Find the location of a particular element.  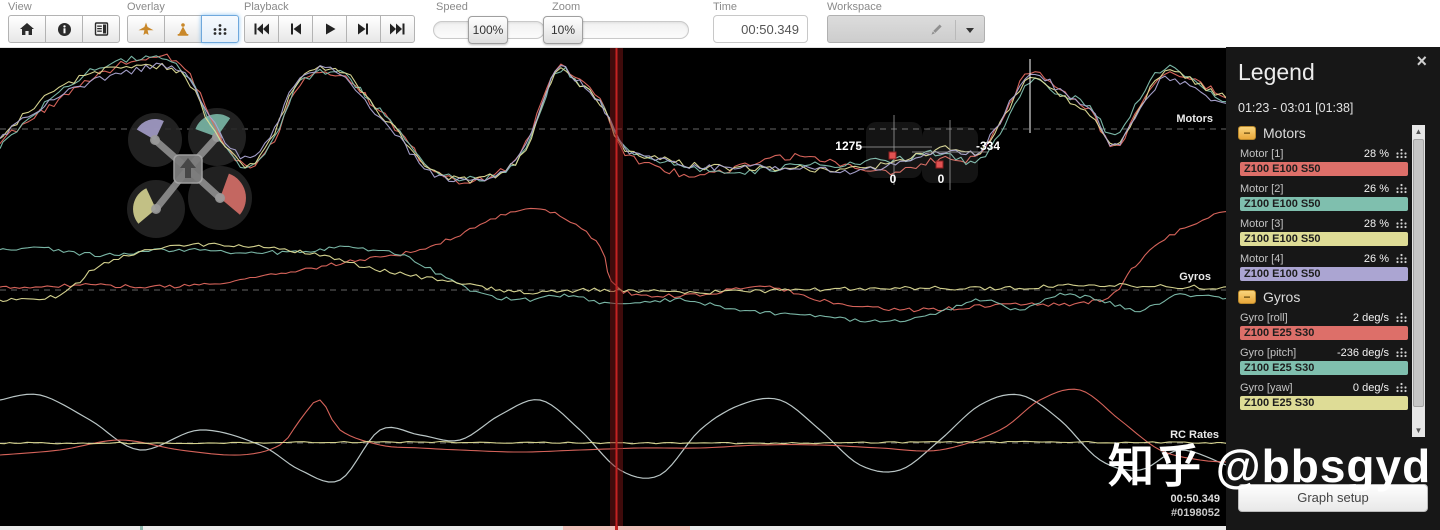

workspace-divider is located at coordinates (955, 30).